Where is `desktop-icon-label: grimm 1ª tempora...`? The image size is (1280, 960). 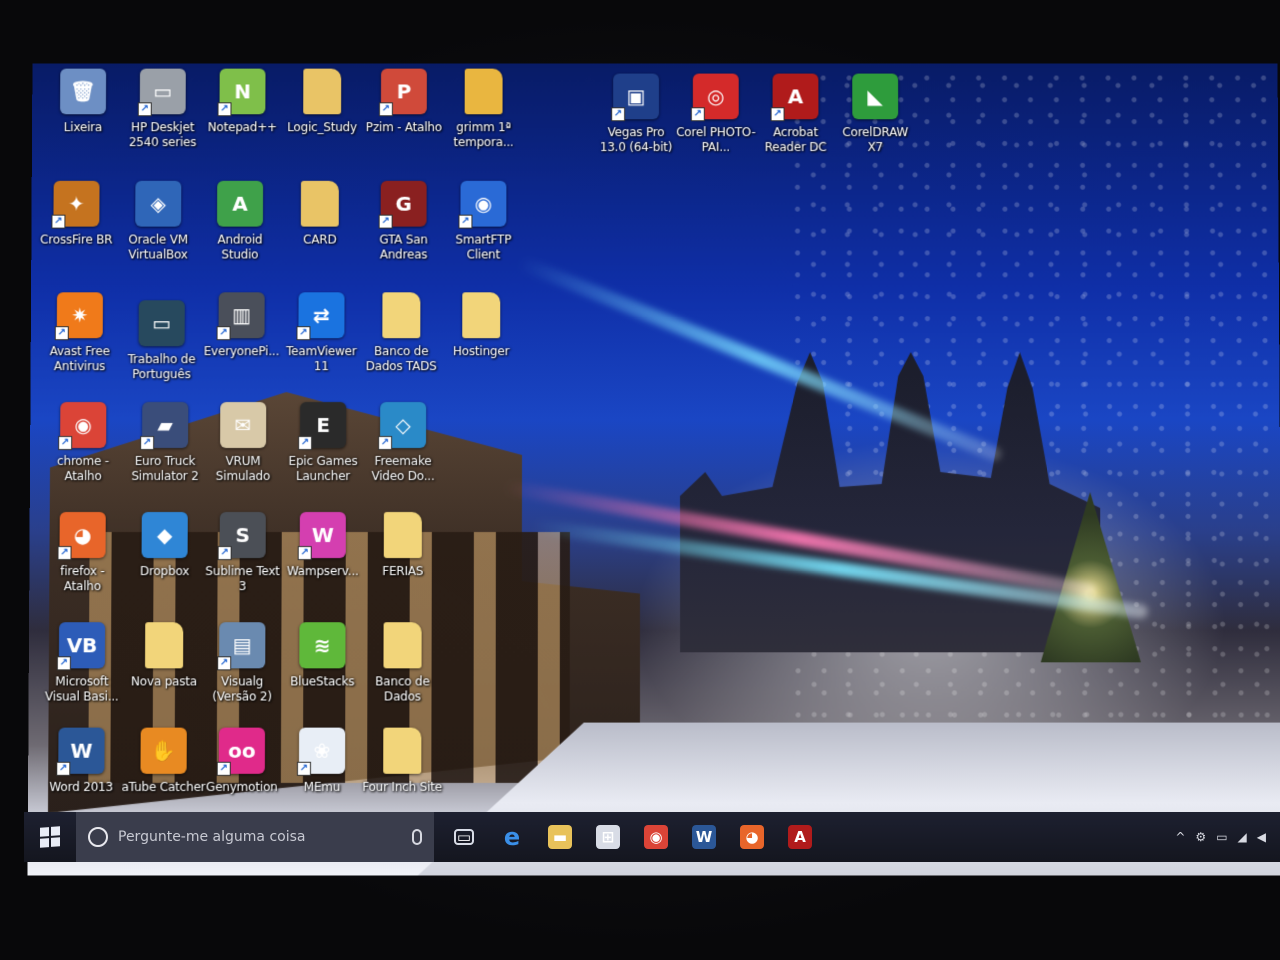 desktop-icon-label: grimm 1ª tempora... is located at coordinates (483, 135).